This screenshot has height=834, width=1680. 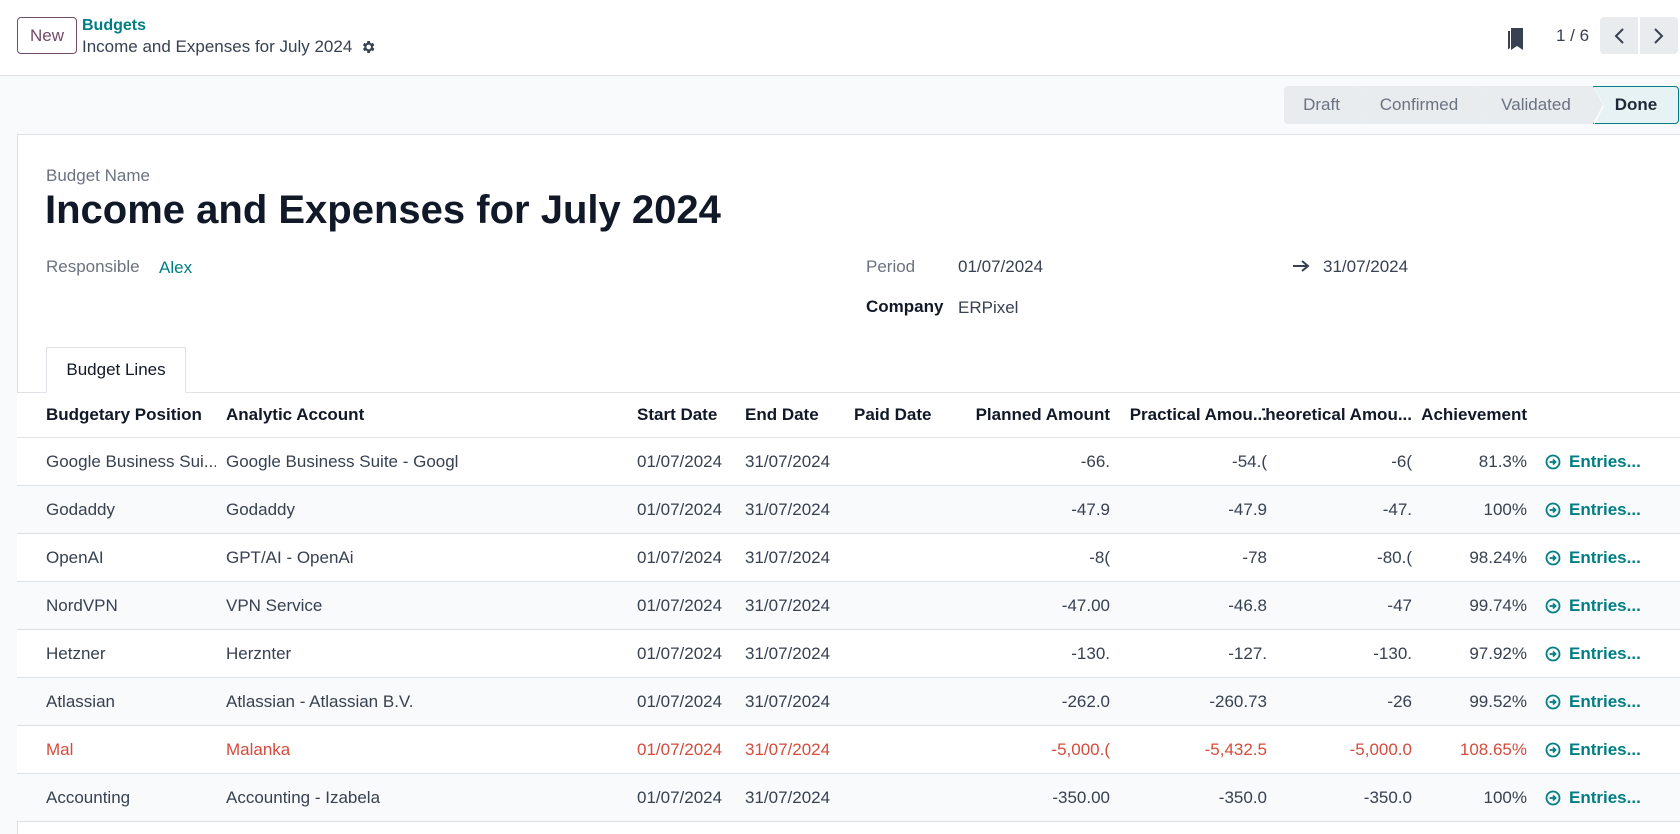 I want to click on period-start-field: 01/07/2024, so click(x=1000, y=267).